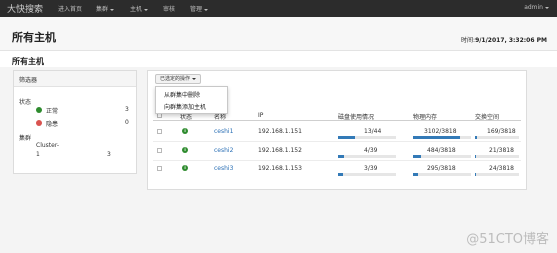  What do you see at coordinates (75, 122) in the screenshot?
I see `filter-panel: 筛选器` at bounding box center [75, 122].